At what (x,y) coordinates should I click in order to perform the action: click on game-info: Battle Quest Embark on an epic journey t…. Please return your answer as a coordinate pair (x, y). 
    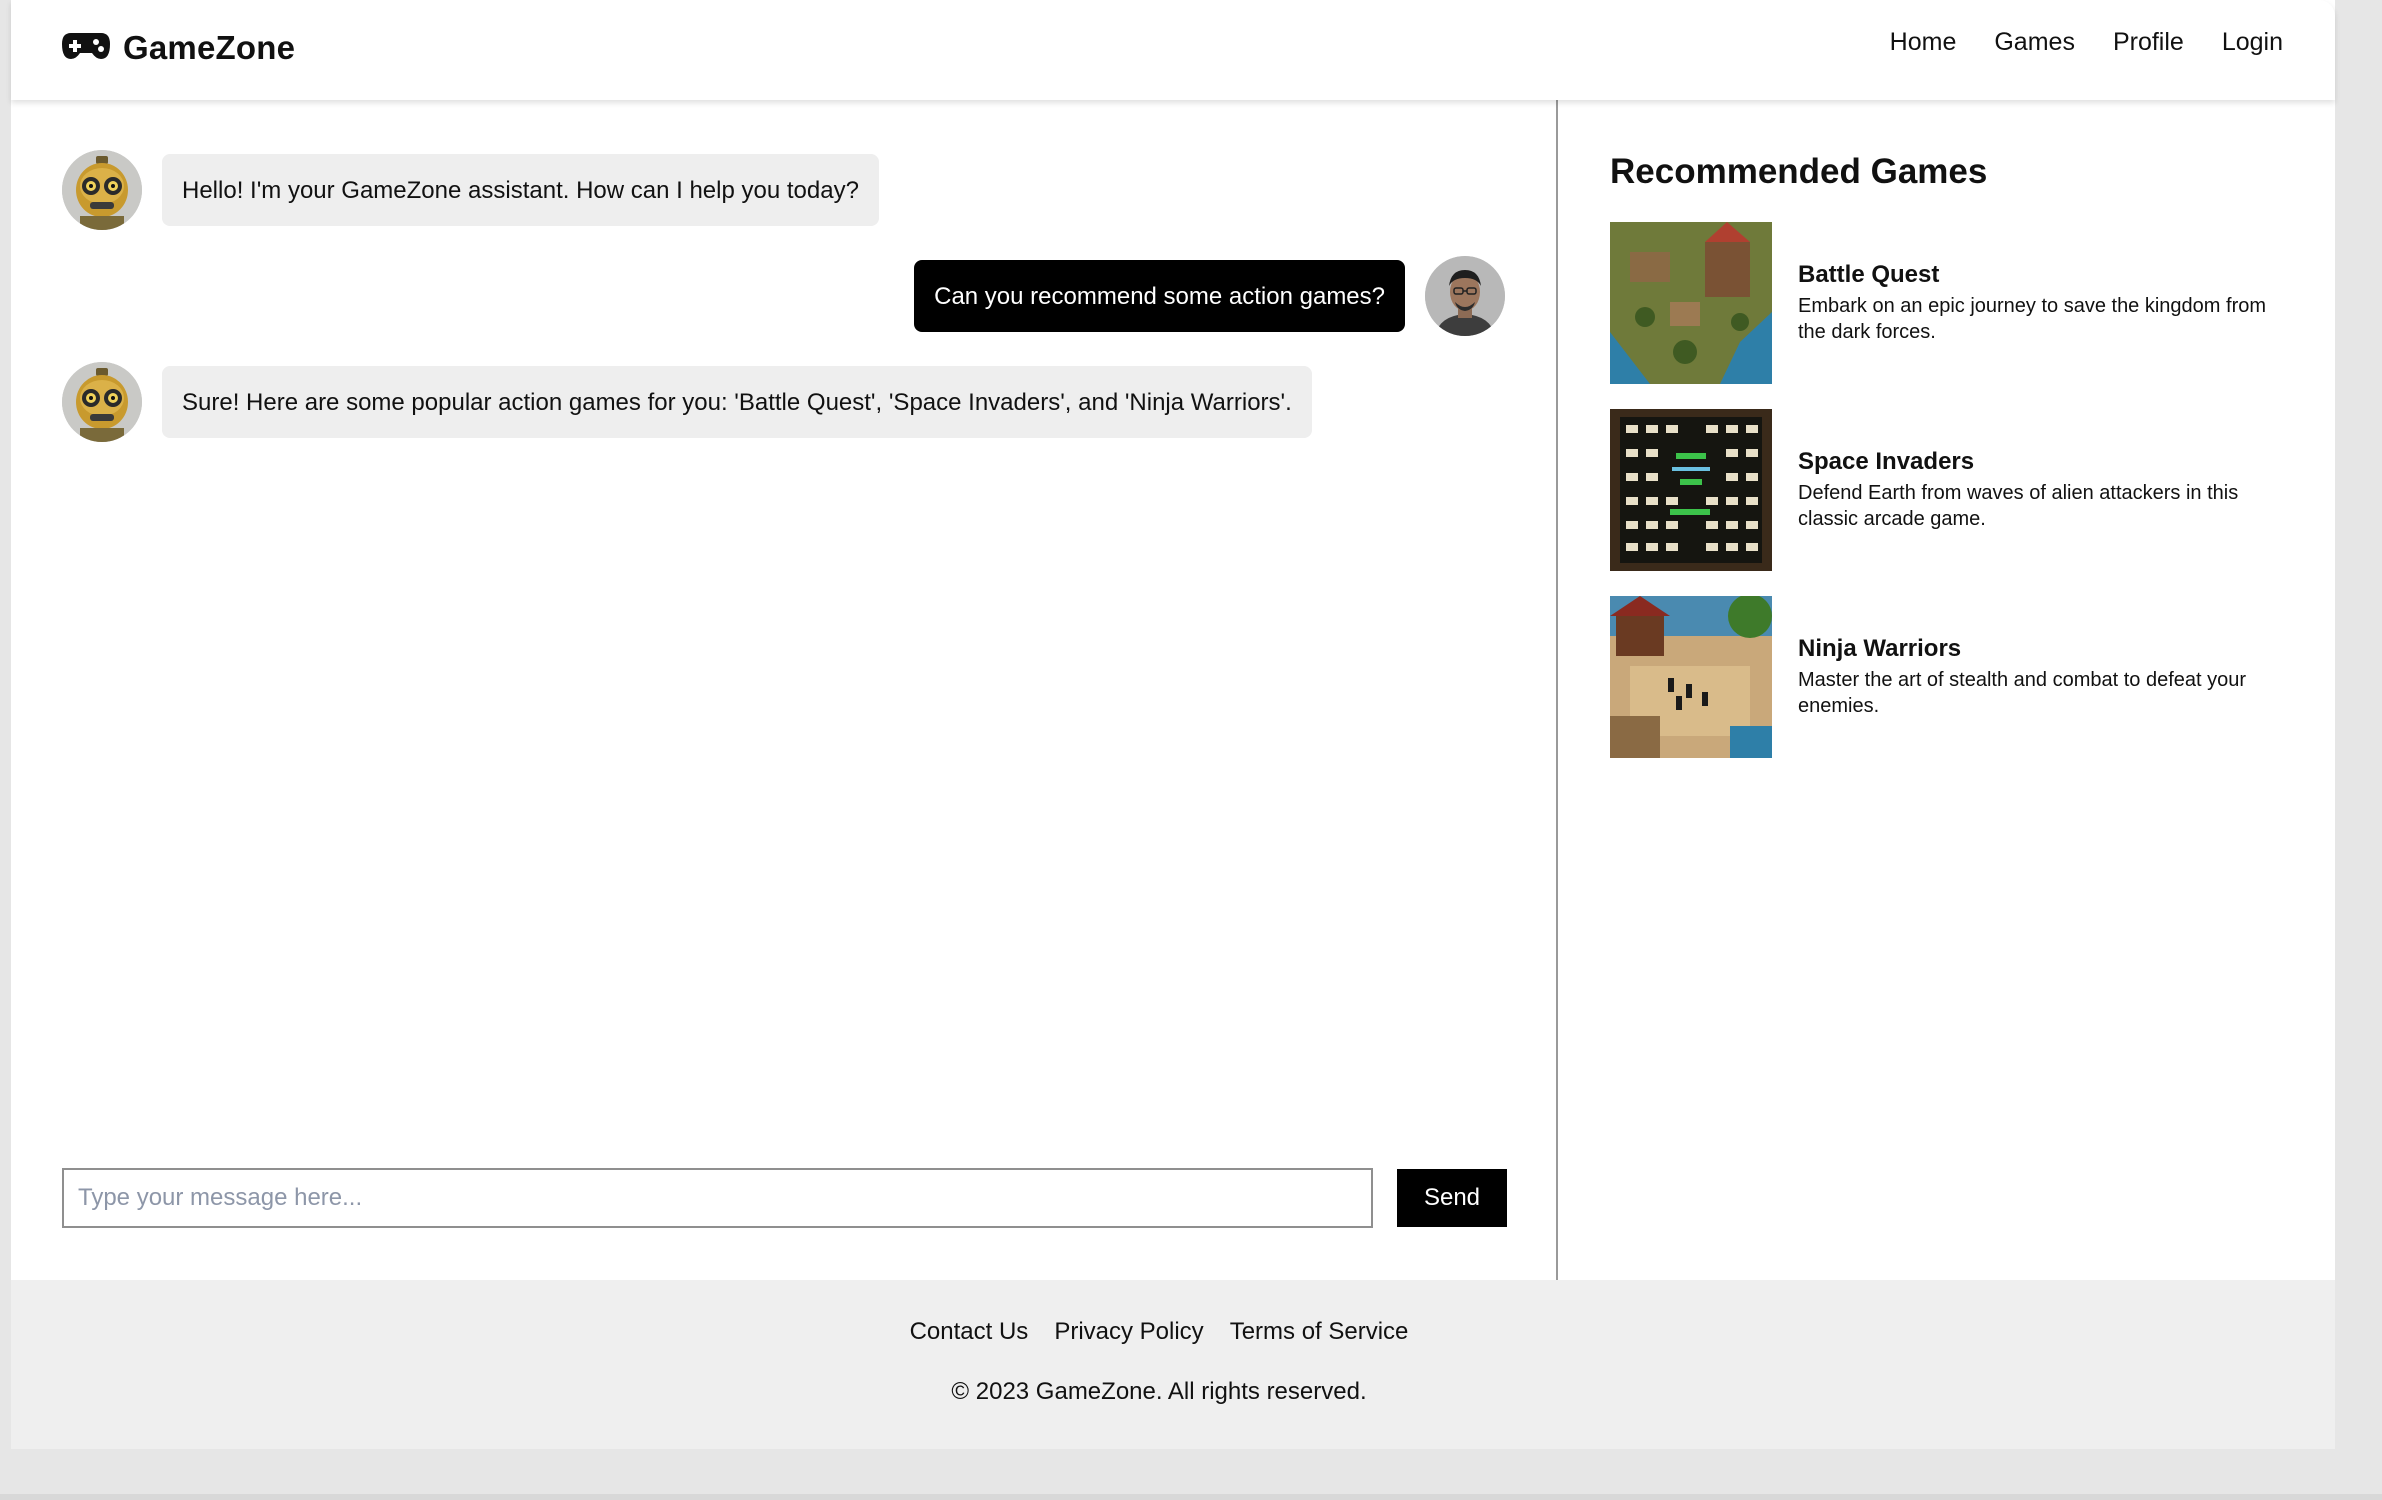
    Looking at the image, I should click on (2043, 303).